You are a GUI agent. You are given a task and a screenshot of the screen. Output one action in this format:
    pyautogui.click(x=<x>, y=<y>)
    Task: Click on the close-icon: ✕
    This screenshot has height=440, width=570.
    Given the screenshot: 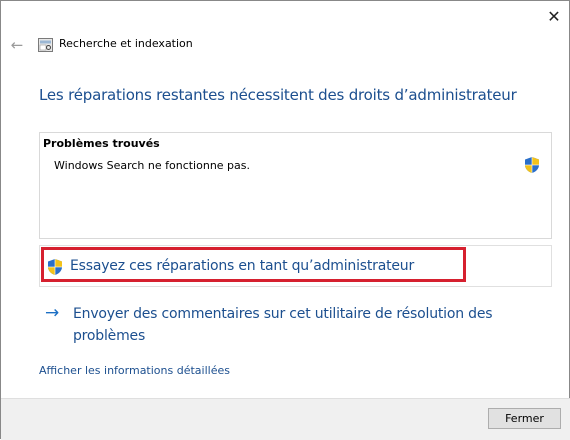 What is the action you would take?
    pyautogui.click(x=553, y=16)
    